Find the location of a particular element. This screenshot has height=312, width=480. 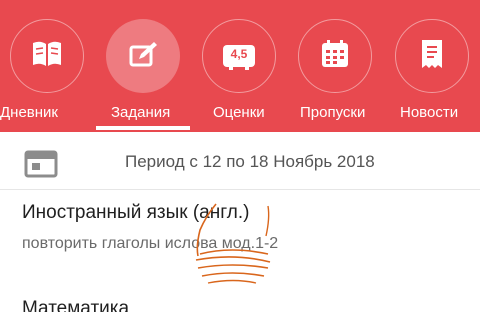

tab-news-label: Новости is located at coordinates (429, 112).